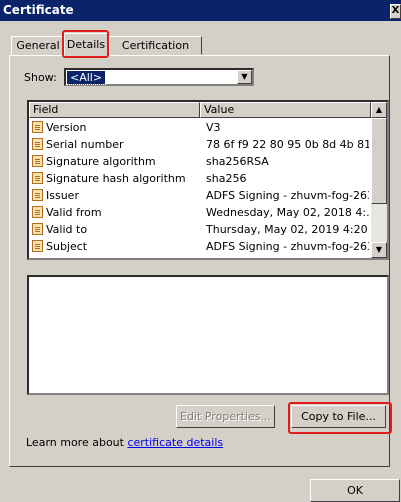 The width and height of the screenshot is (401, 502). Describe the element at coordinates (116, 178) in the screenshot. I see `field-name: Signature hash algorithm` at that location.